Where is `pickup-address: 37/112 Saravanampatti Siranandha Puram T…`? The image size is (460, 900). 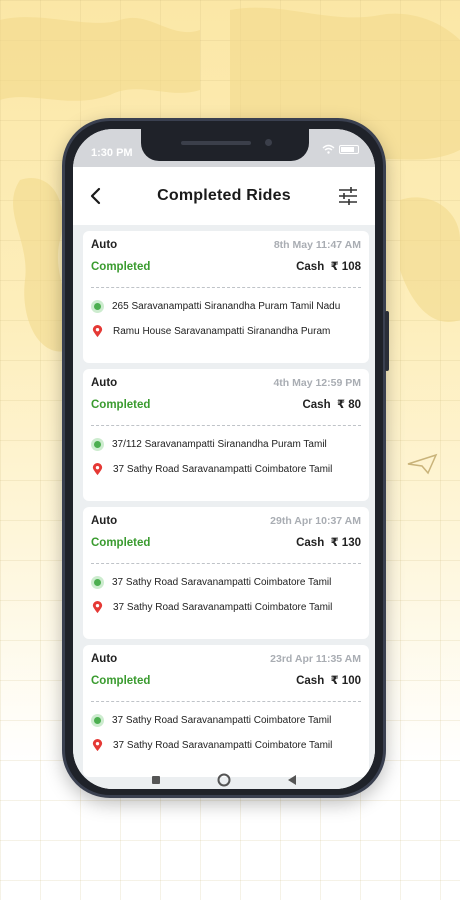 pickup-address: 37/112 Saravanampatti Siranandha Puram T… is located at coordinates (219, 444).